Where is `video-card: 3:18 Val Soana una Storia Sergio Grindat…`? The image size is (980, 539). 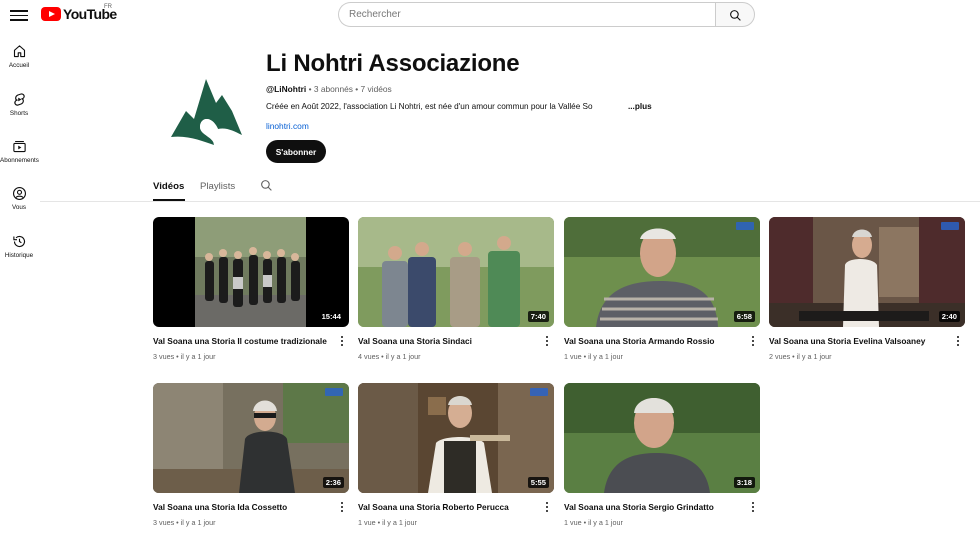
video-card: 3:18 Val Soana una Storia Sergio Grindat… is located at coordinates (662, 455).